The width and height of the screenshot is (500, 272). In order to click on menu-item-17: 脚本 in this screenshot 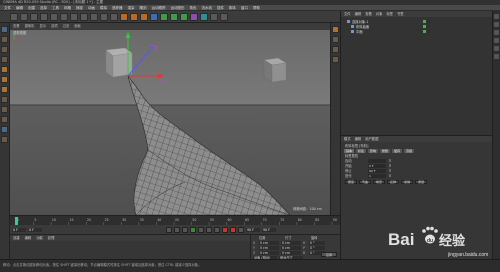, I will do `click(232, 7)`.